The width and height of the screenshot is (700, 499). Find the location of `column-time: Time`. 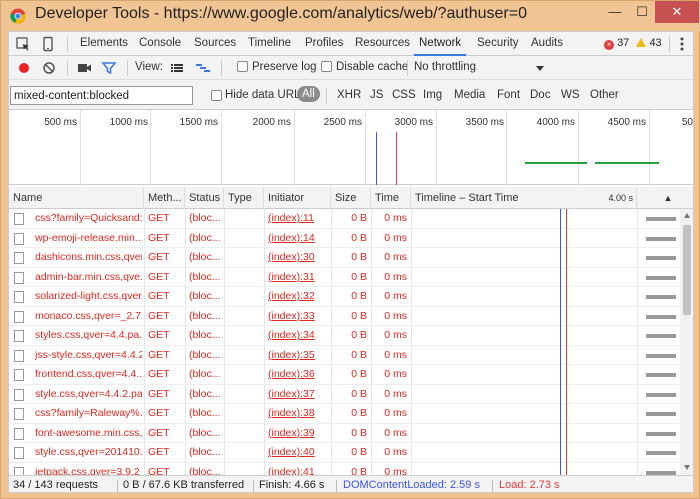

column-time: Time is located at coordinates (391, 198).